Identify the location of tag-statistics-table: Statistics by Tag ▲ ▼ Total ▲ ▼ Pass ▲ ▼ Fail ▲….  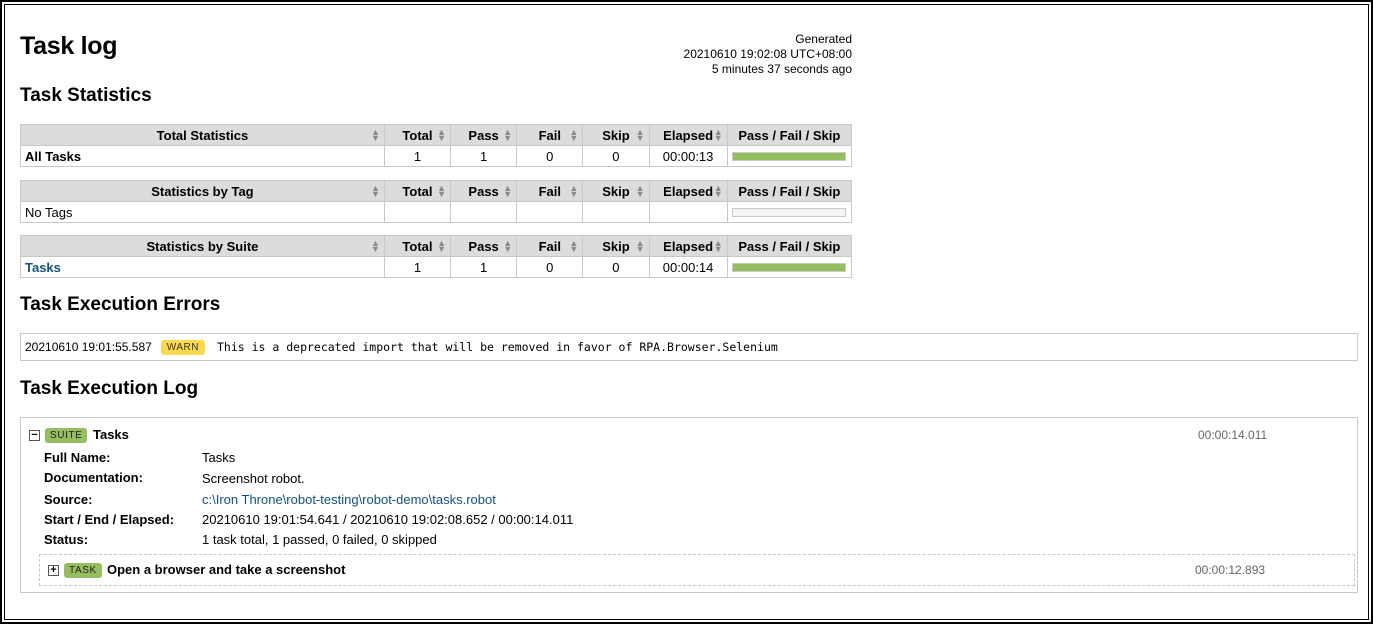
(436, 201).